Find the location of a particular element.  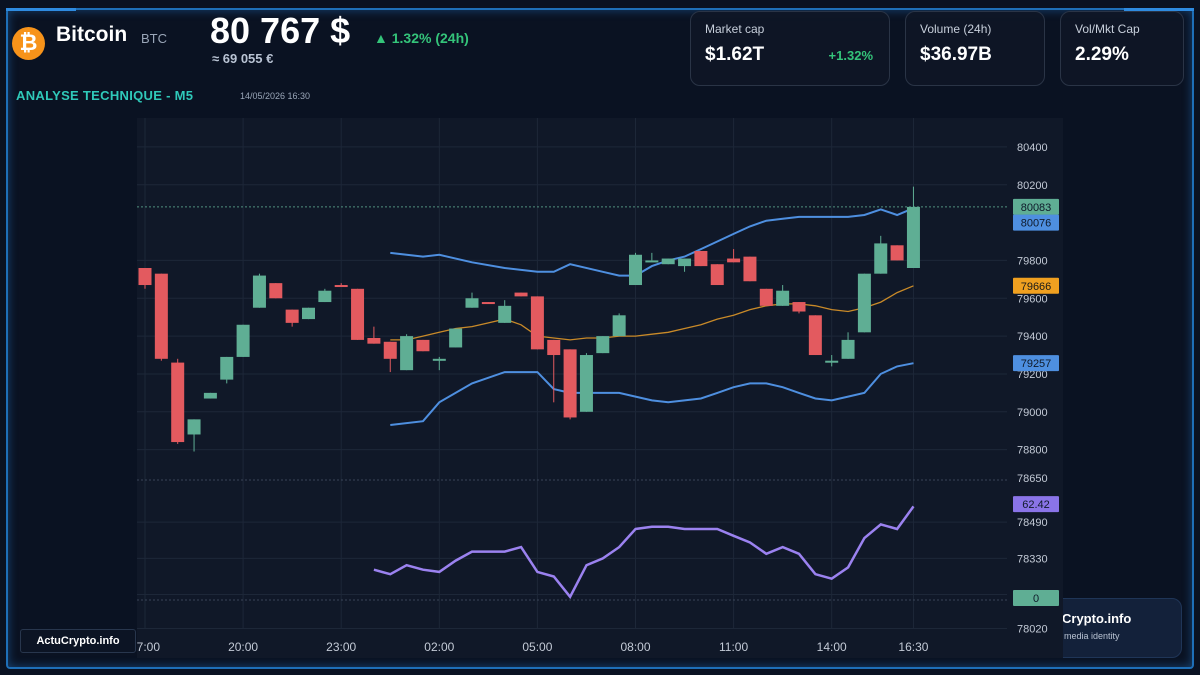

x-tick-label: 02:00 is located at coordinates (439, 647).